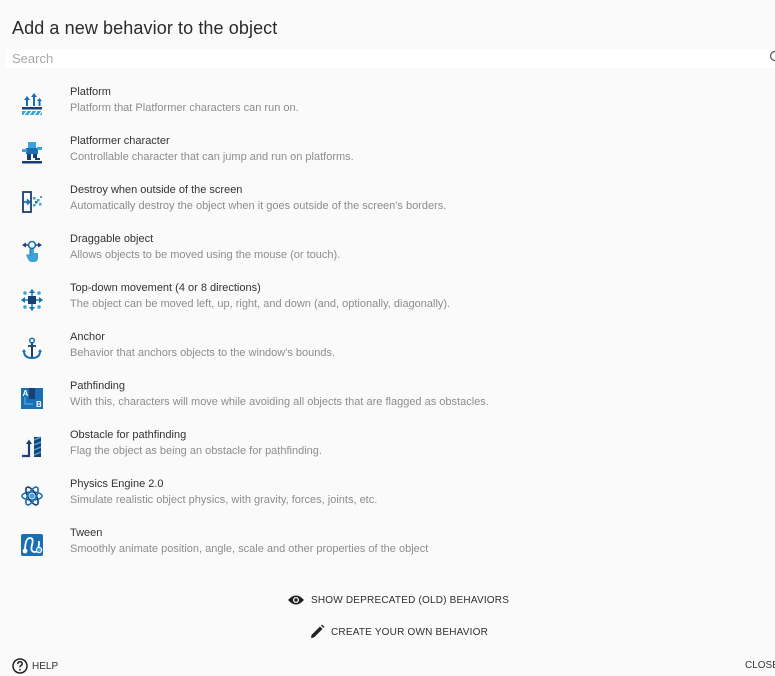 Image resolution: width=775 pixels, height=676 pixels. Describe the element at coordinates (32, 545) in the screenshot. I see `tween-icon` at that location.